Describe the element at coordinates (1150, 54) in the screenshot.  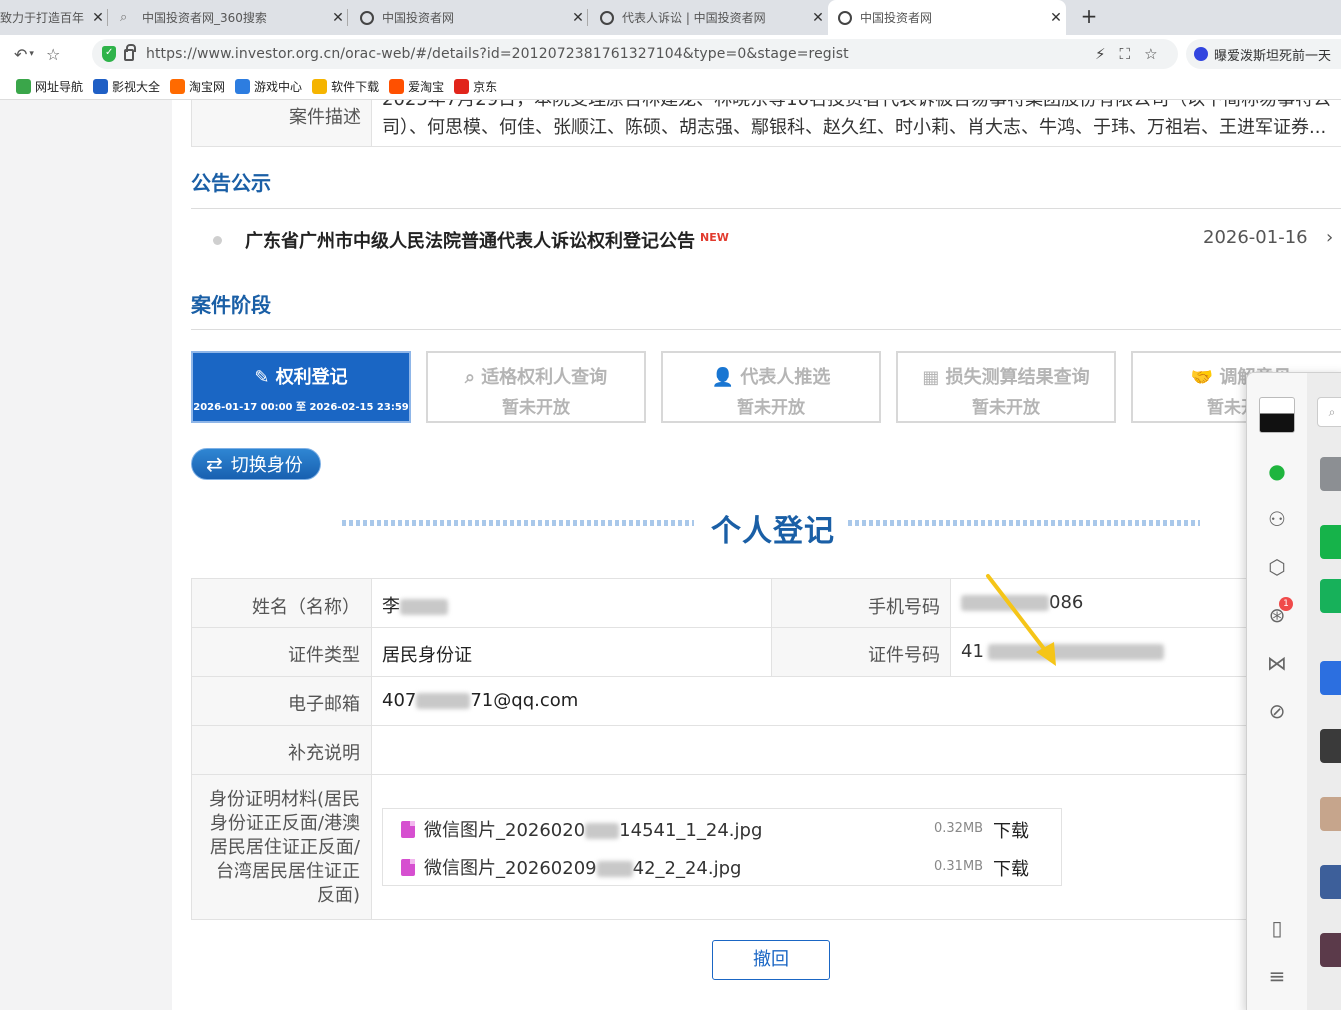
I see `star-icon: ☆` at that location.